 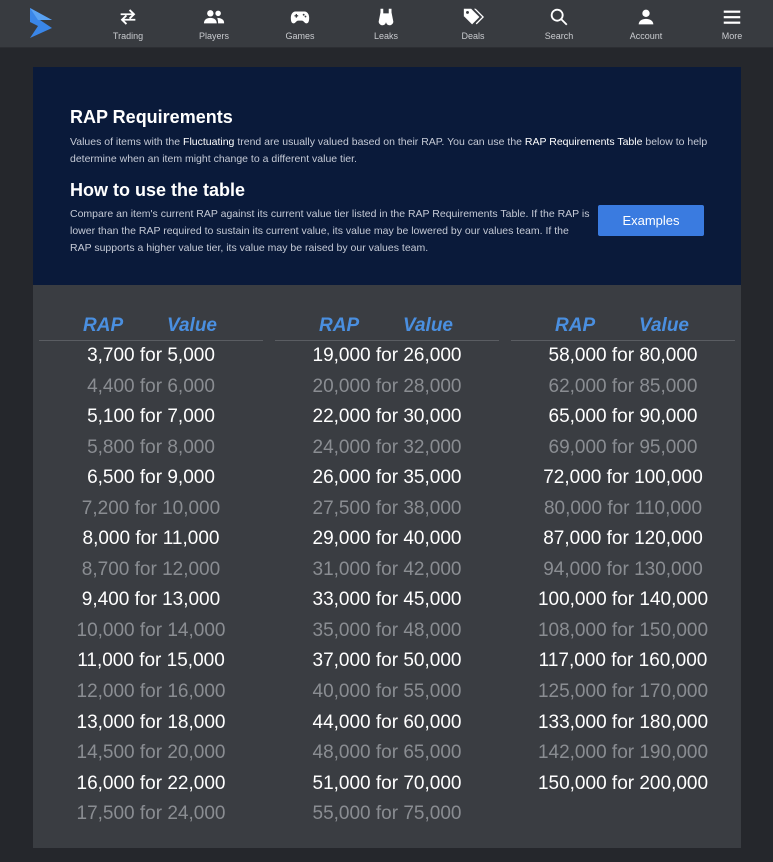 What do you see at coordinates (151, 722) in the screenshot?
I see `table-row: 13,000 for 18,000` at bounding box center [151, 722].